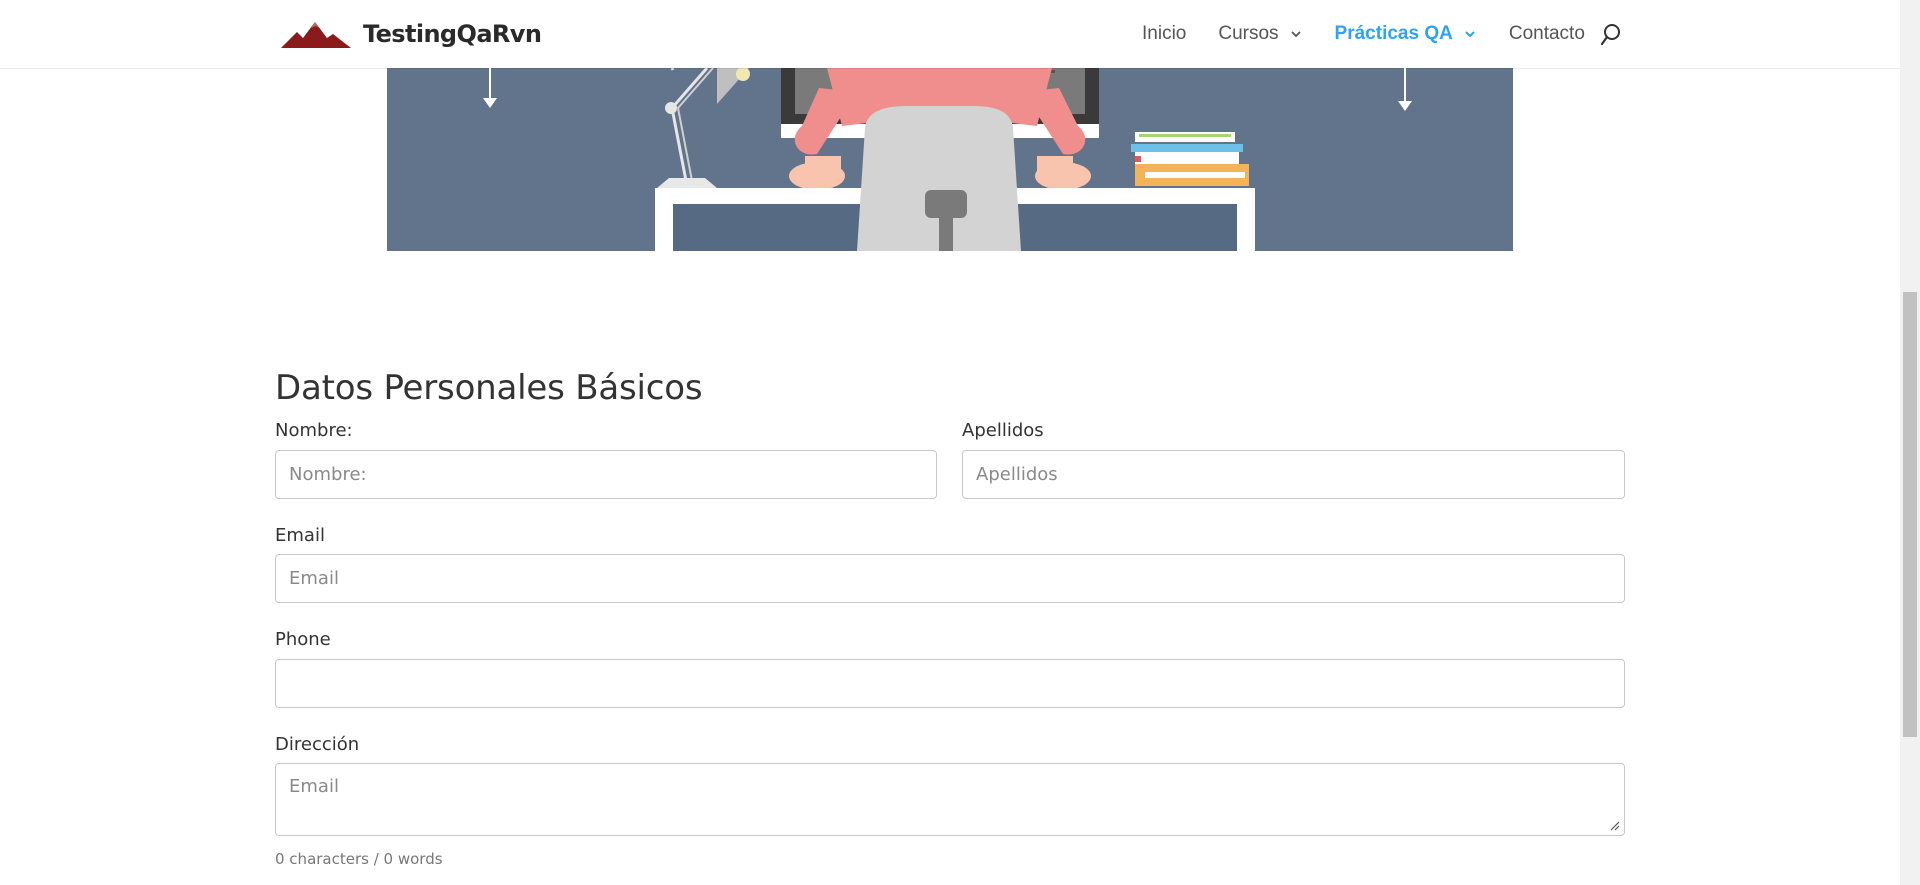  What do you see at coordinates (317, 744) in the screenshot?
I see `direccion-label: Dirección` at bounding box center [317, 744].